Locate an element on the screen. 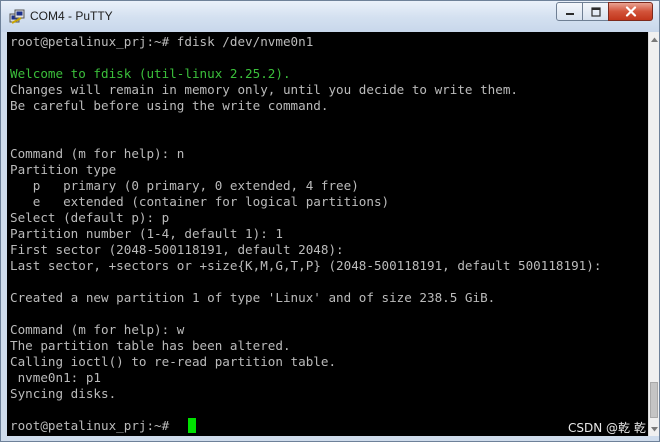  terminal-line: Command (m for help): w is located at coordinates (97, 329).